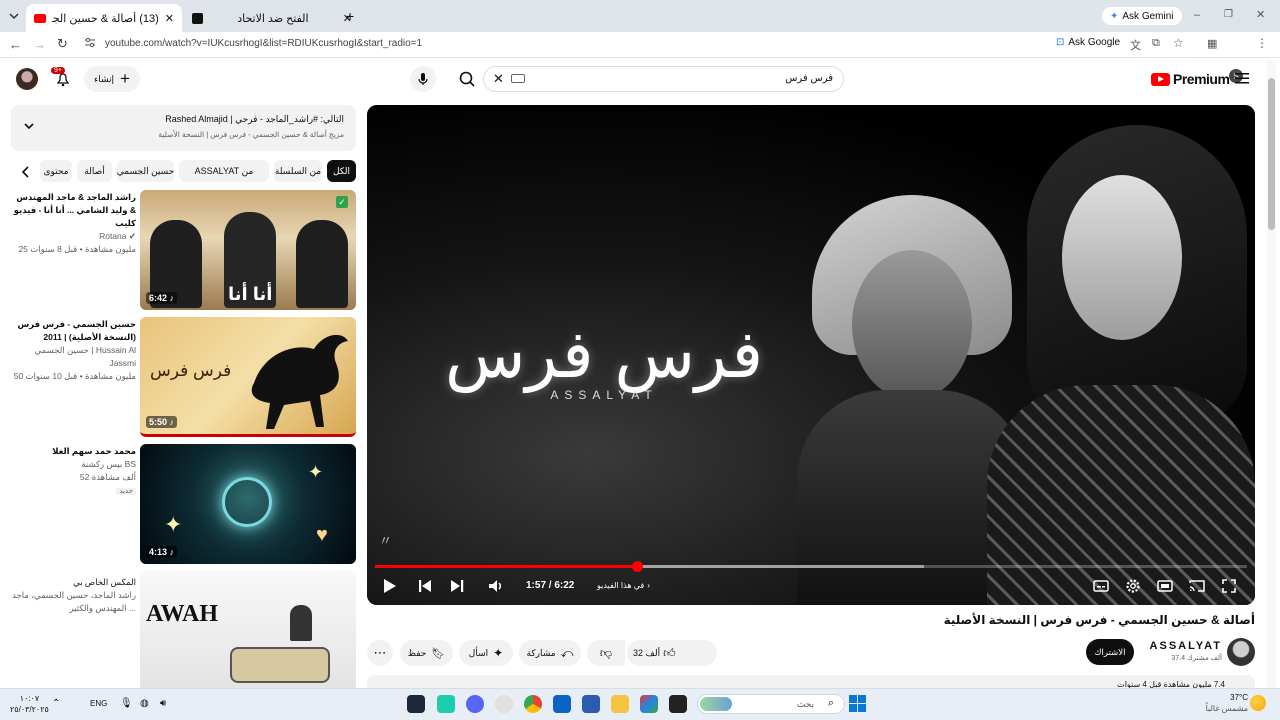 This screenshot has width=1280, height=720. What do you see at coordinates (654, 653) in the screenshot?
I see `like-button: 32 ألف 👍︎` at bounding box center [654, 653].